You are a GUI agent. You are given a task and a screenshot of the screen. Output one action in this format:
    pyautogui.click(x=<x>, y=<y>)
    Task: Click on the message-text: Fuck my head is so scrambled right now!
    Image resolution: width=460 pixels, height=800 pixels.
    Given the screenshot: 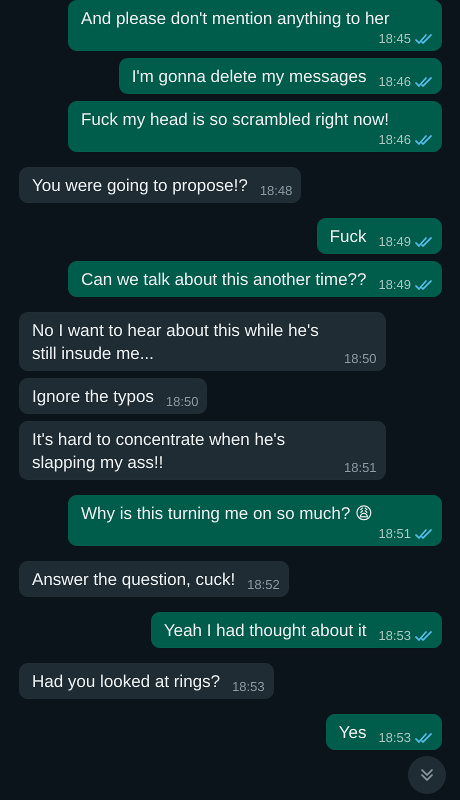 What is the action you would take?
    pyautogui.click(x=235, y=120)
    